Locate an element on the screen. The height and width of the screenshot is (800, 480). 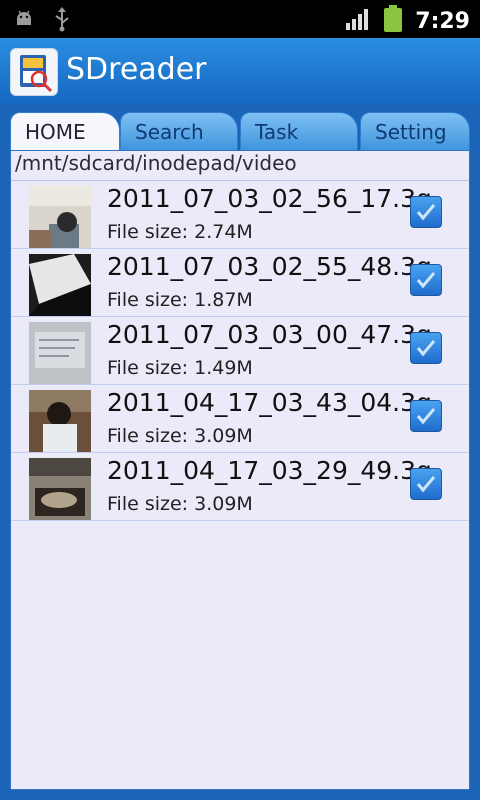
file-name: 2011_04_17_03_43_04.3g is located at coordinates (269, 402).